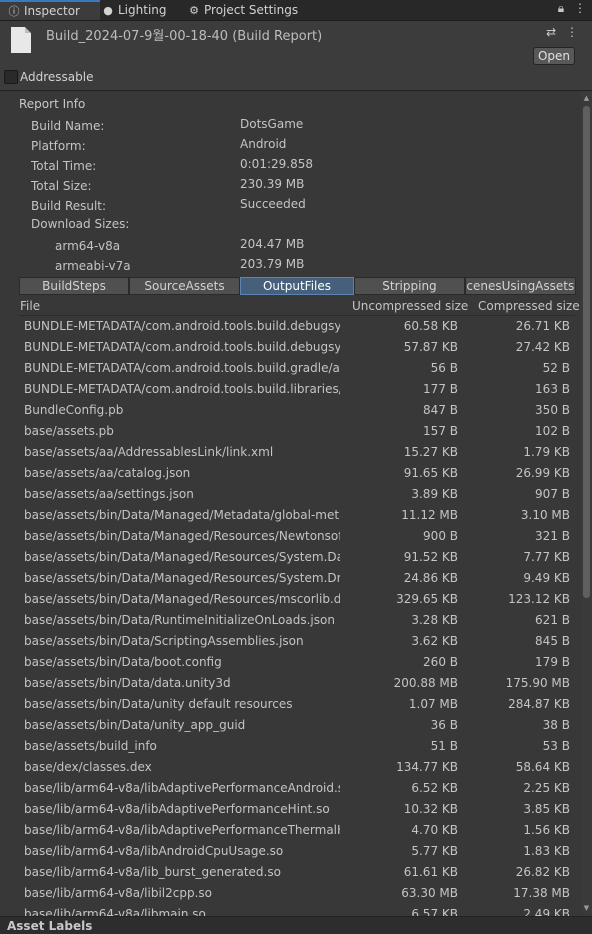 Image resolution: width=592 pixels, height=934 pixels. Describe the element at coordinates (123, 662) in the screenshot. I see `file-name: base/assets/bin/Data/boot.config` at that location.